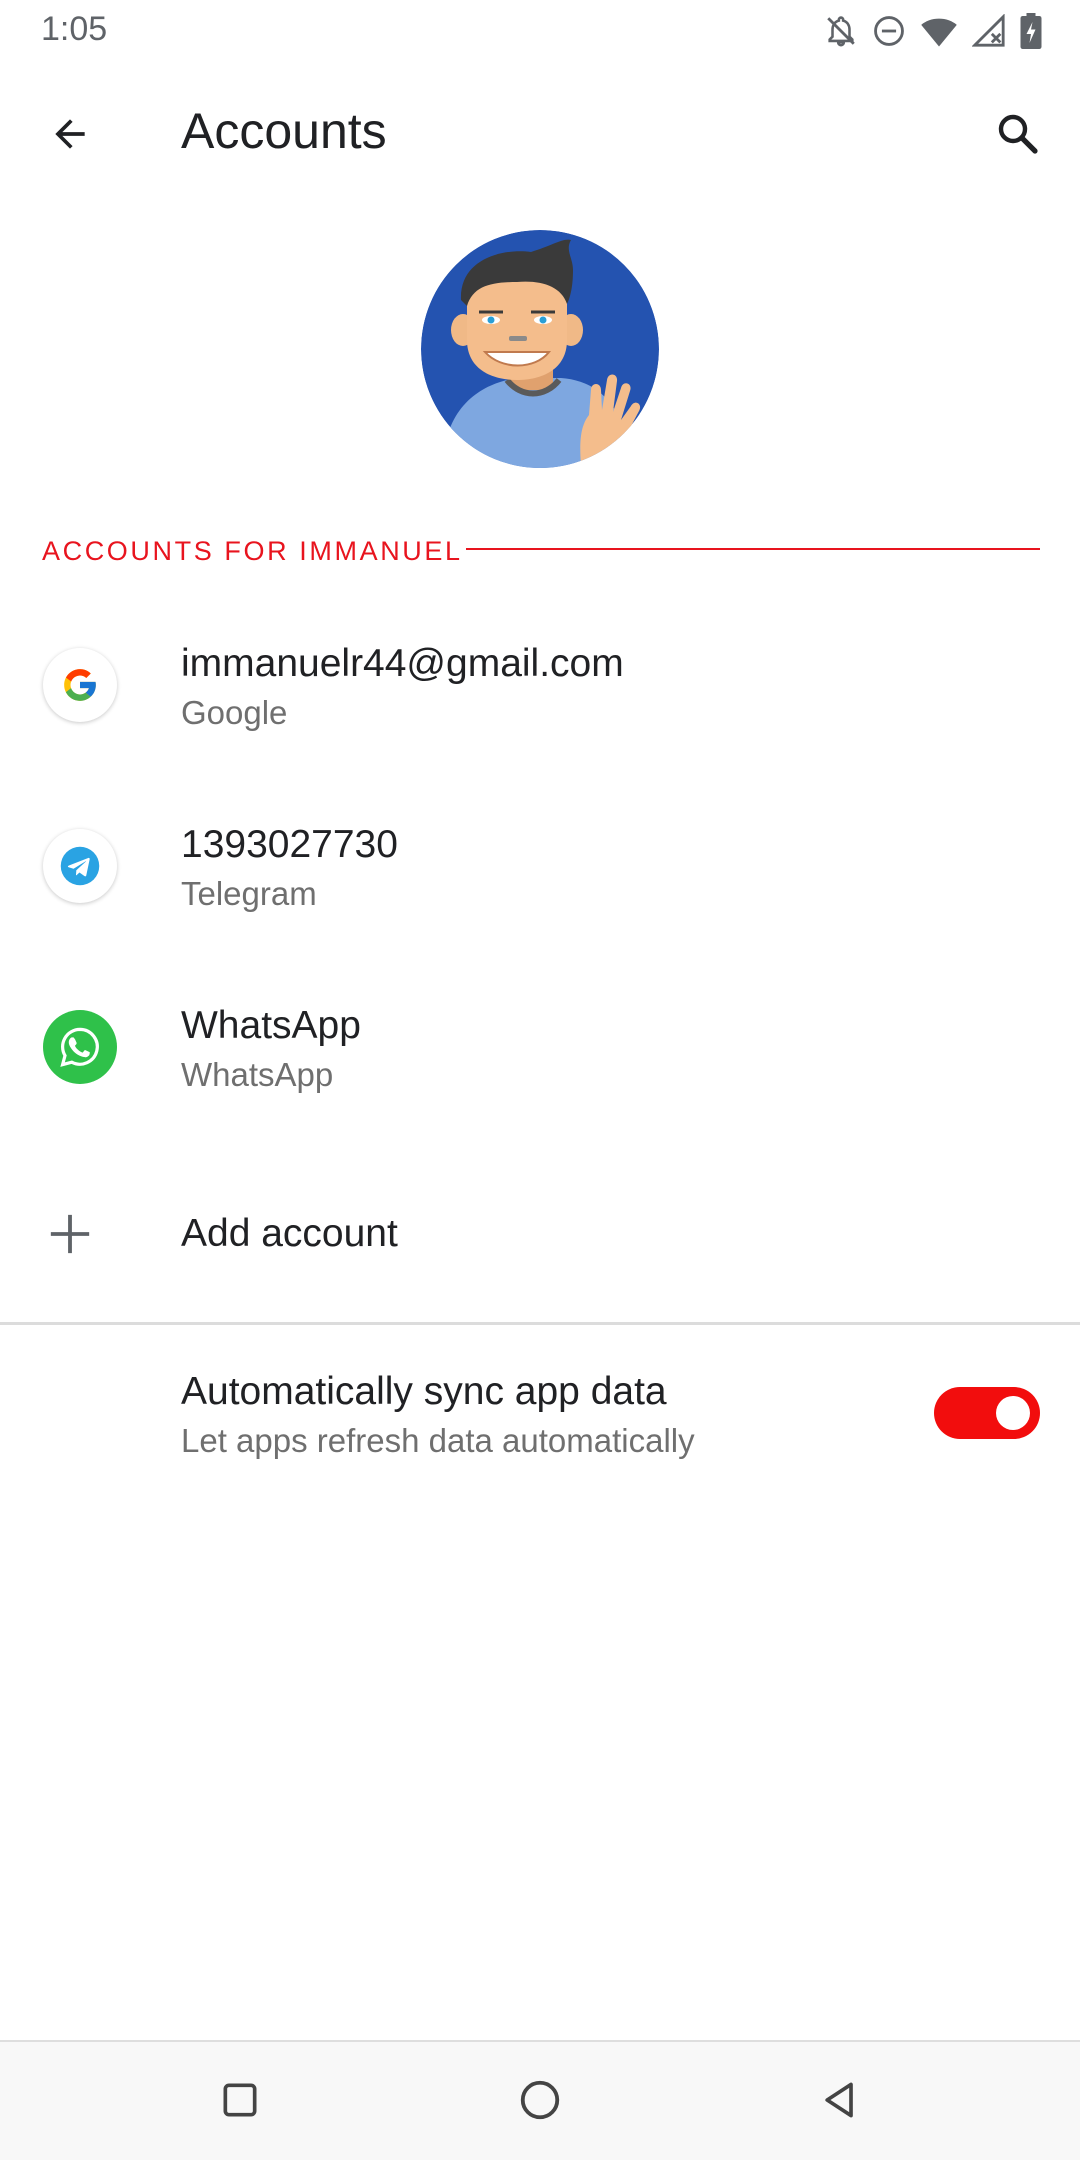 The image size is (1080, 2160). I want to click on sync-title: Automatically sync app data, so click(424, 1391).